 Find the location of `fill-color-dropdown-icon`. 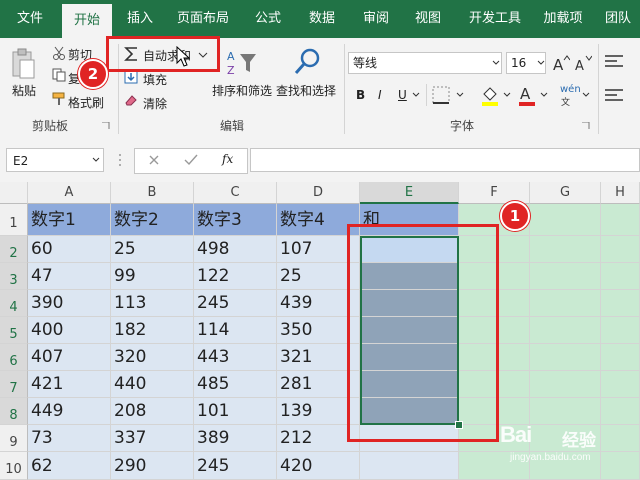

fill-color-dropdown-icon is located at coordinates (507, 95).